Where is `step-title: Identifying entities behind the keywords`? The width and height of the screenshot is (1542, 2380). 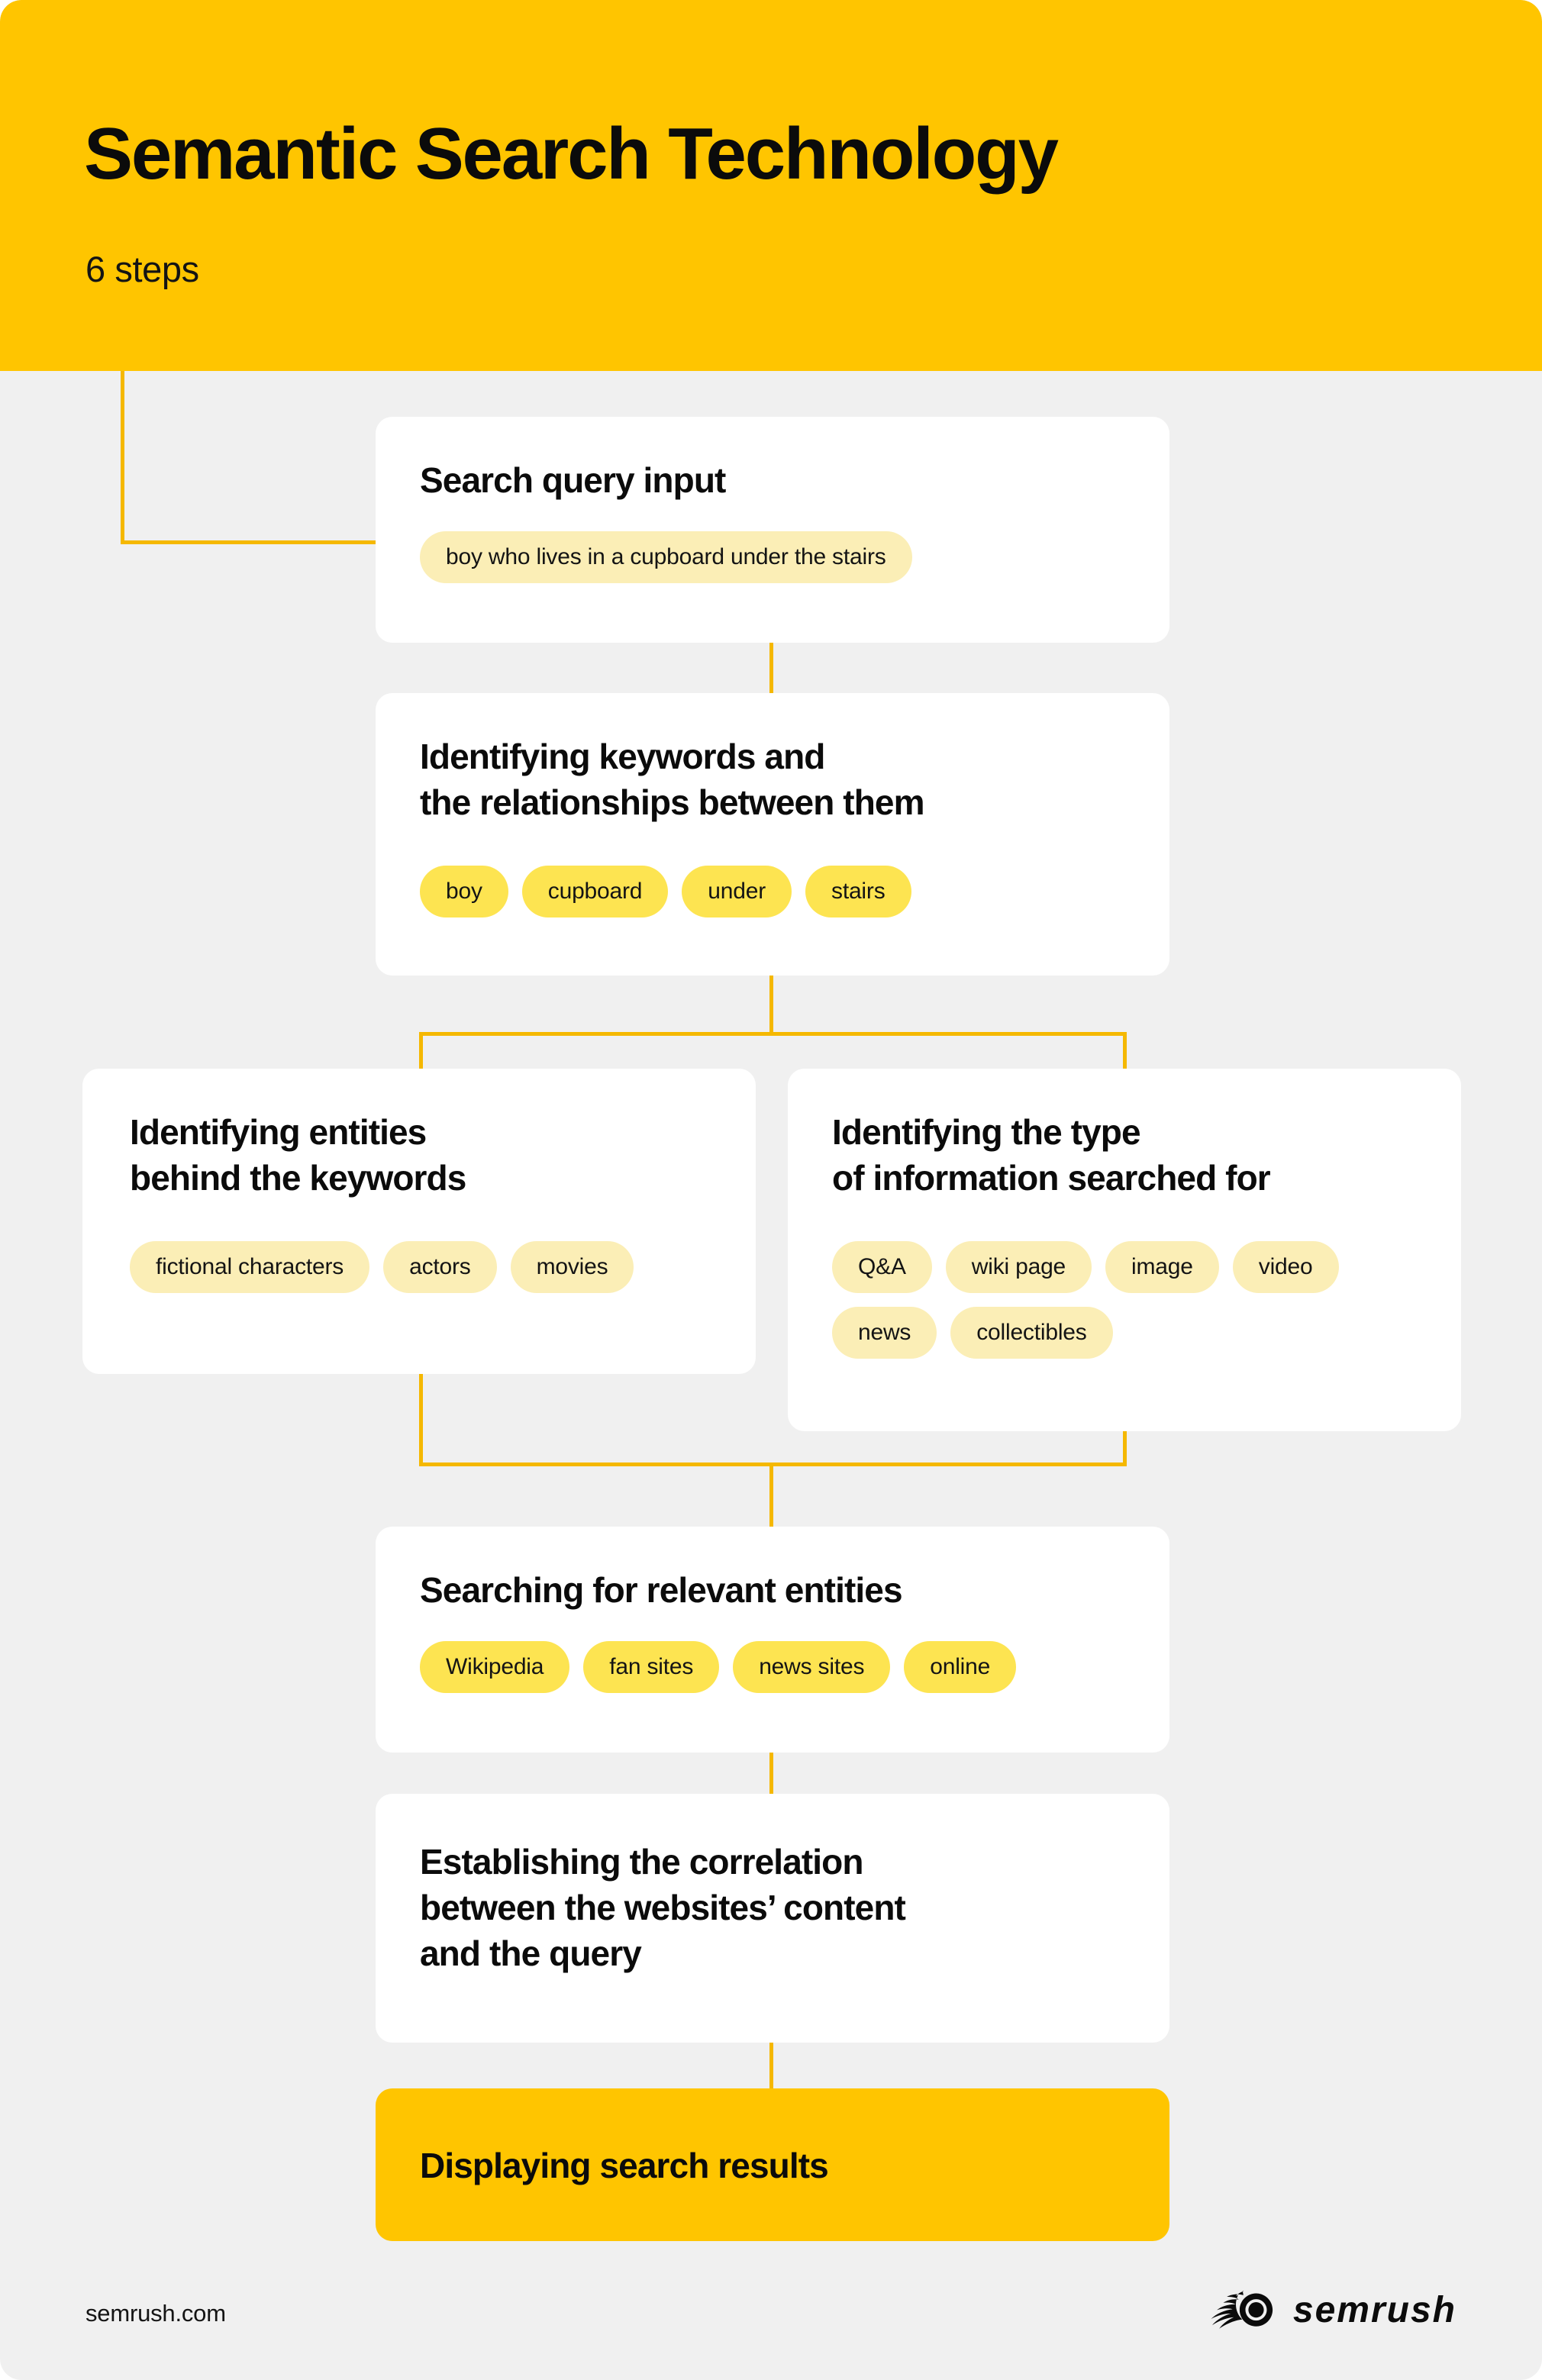 step-title: Identifying entities behind the keywords is located at coordinates (298, 1155).